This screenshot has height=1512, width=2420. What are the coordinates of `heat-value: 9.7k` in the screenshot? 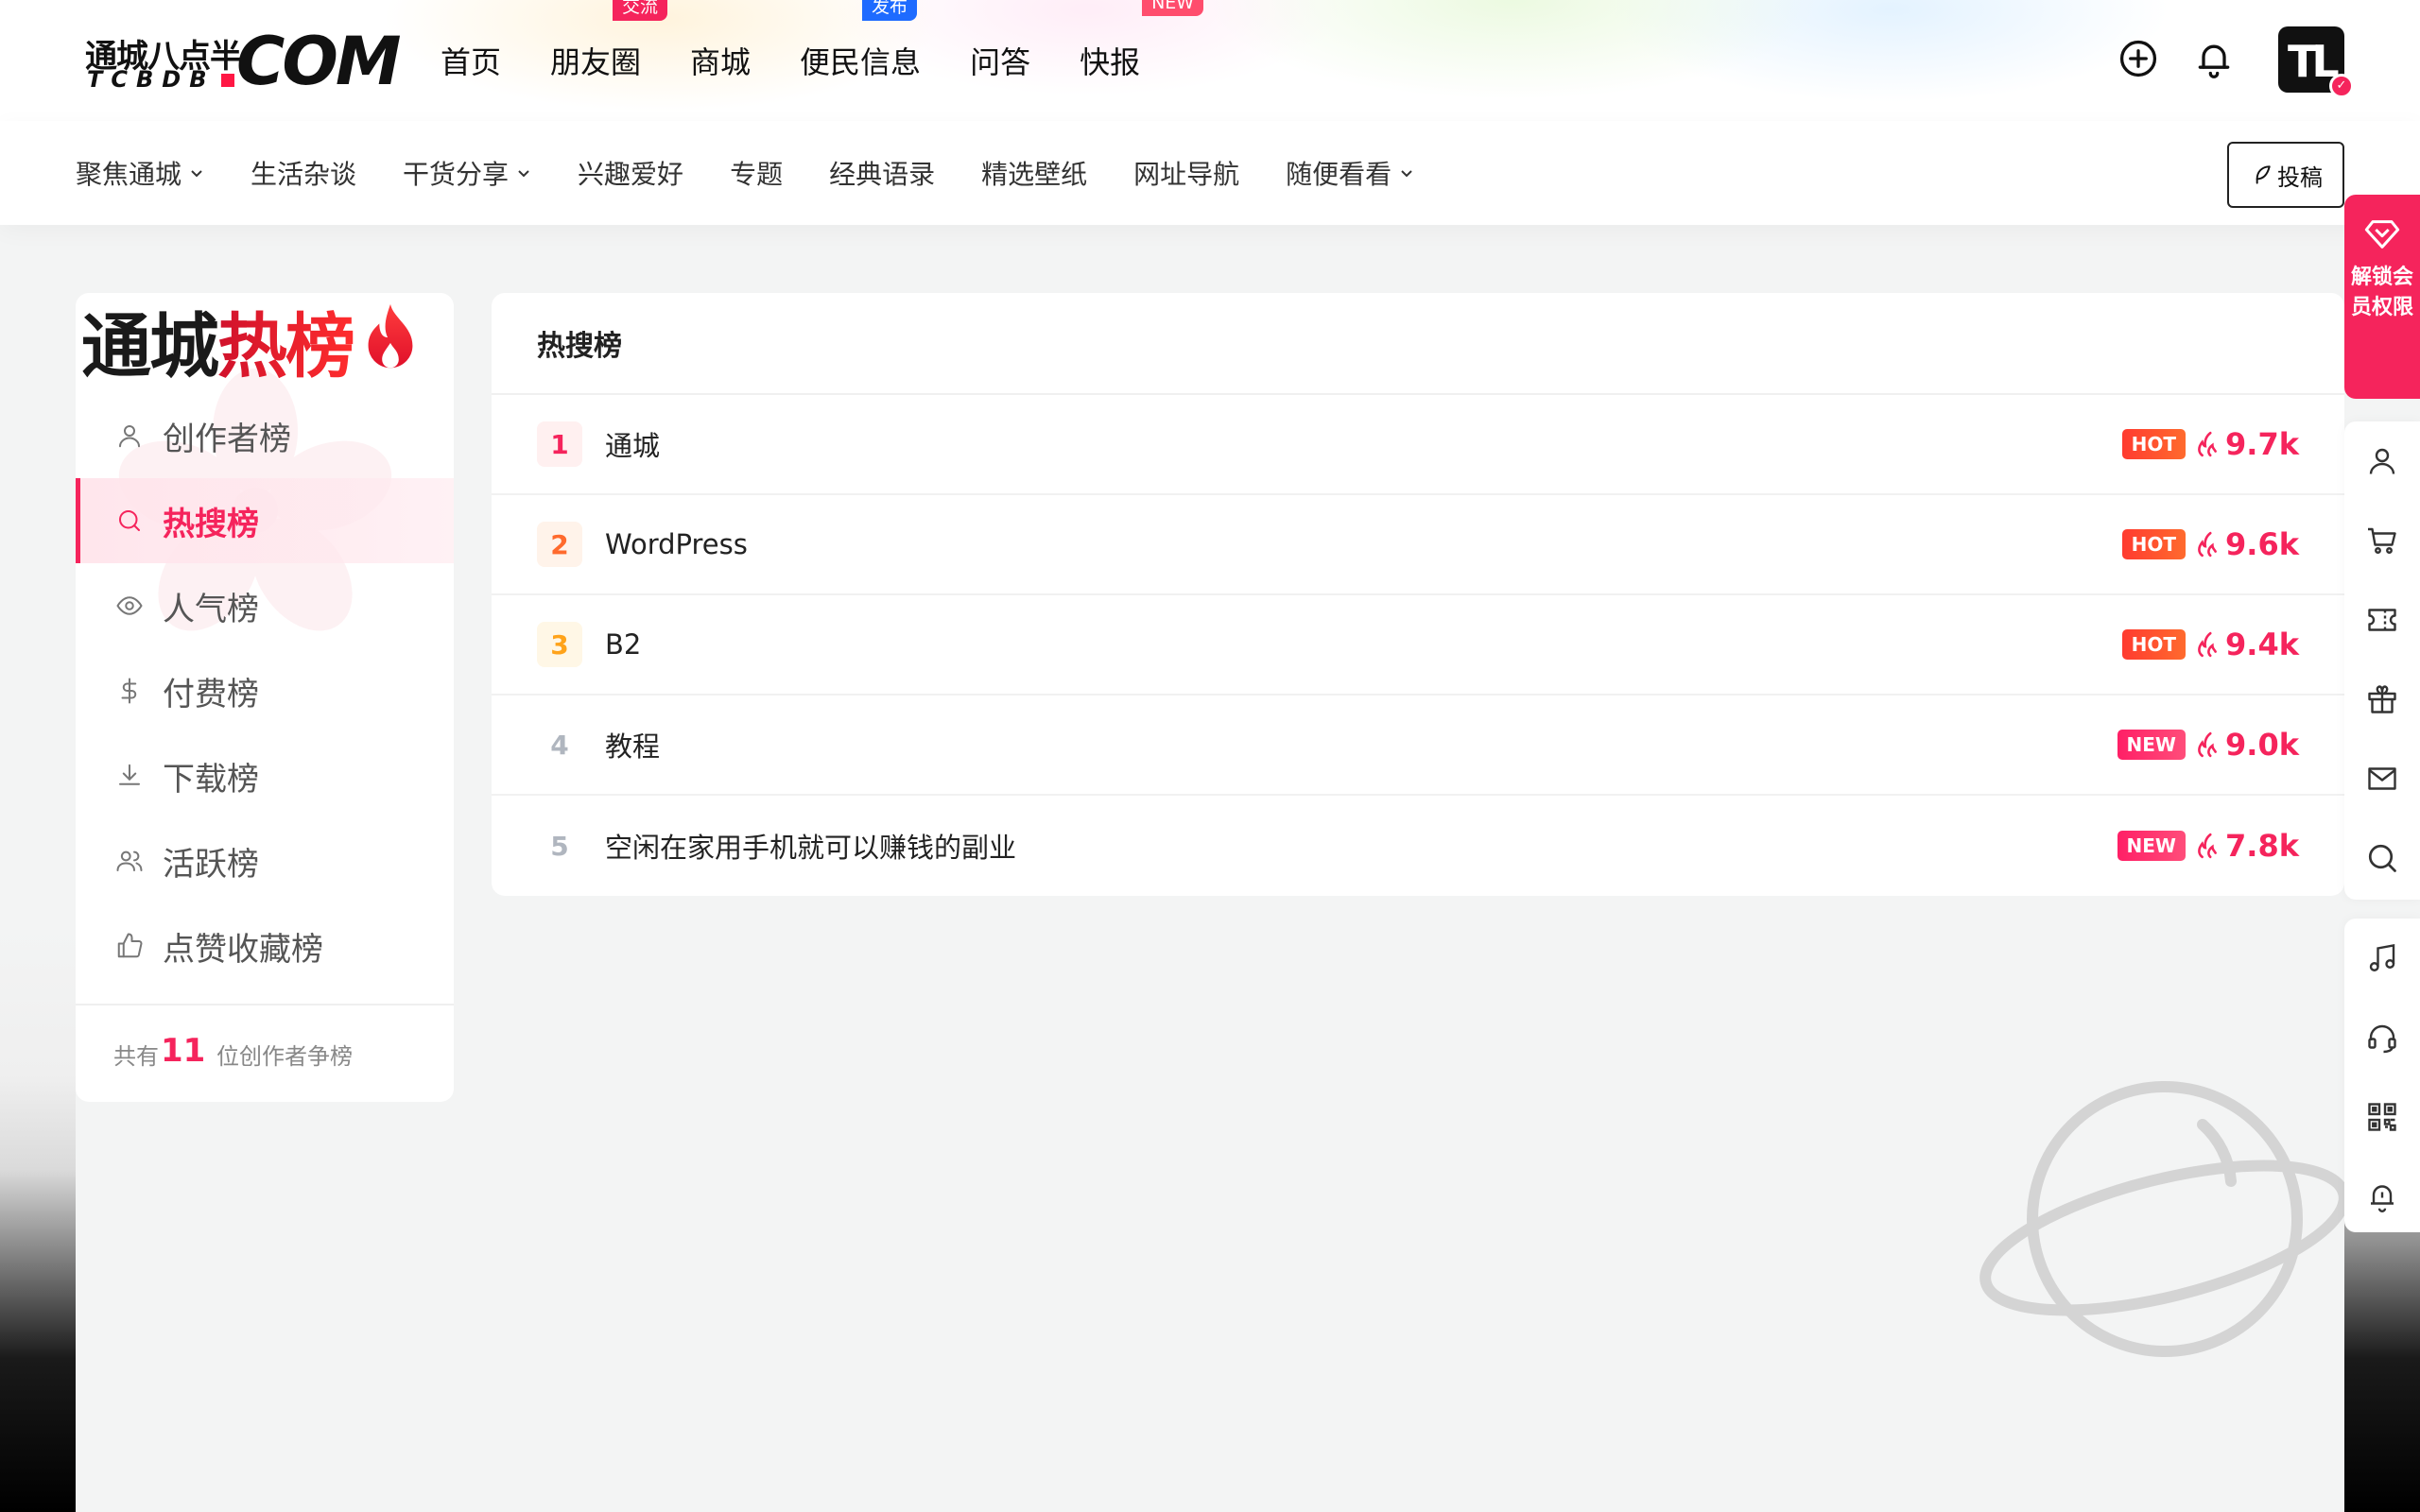 It's located at (2262, 444).